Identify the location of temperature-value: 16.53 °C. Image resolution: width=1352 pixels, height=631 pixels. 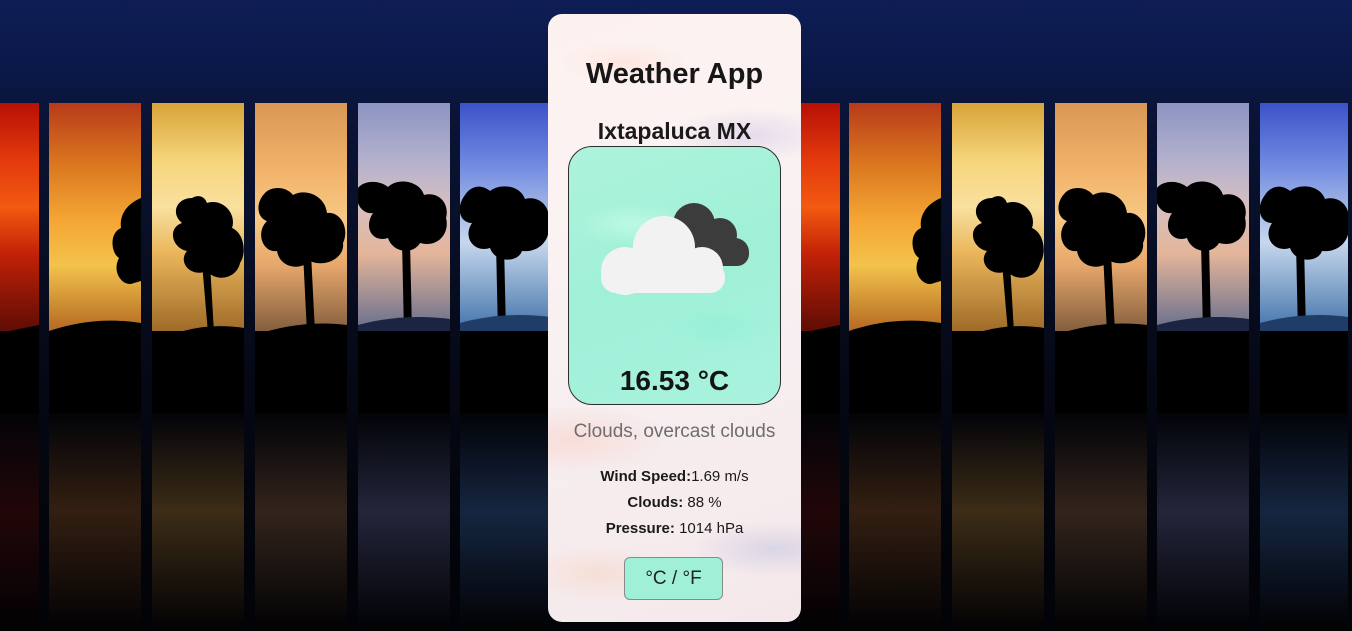
(674, 380).